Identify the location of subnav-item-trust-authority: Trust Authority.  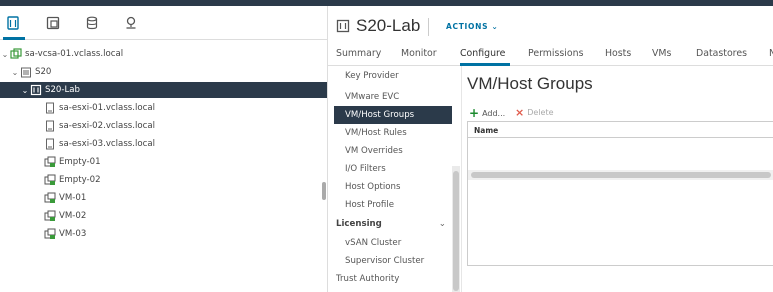
(393, 279).